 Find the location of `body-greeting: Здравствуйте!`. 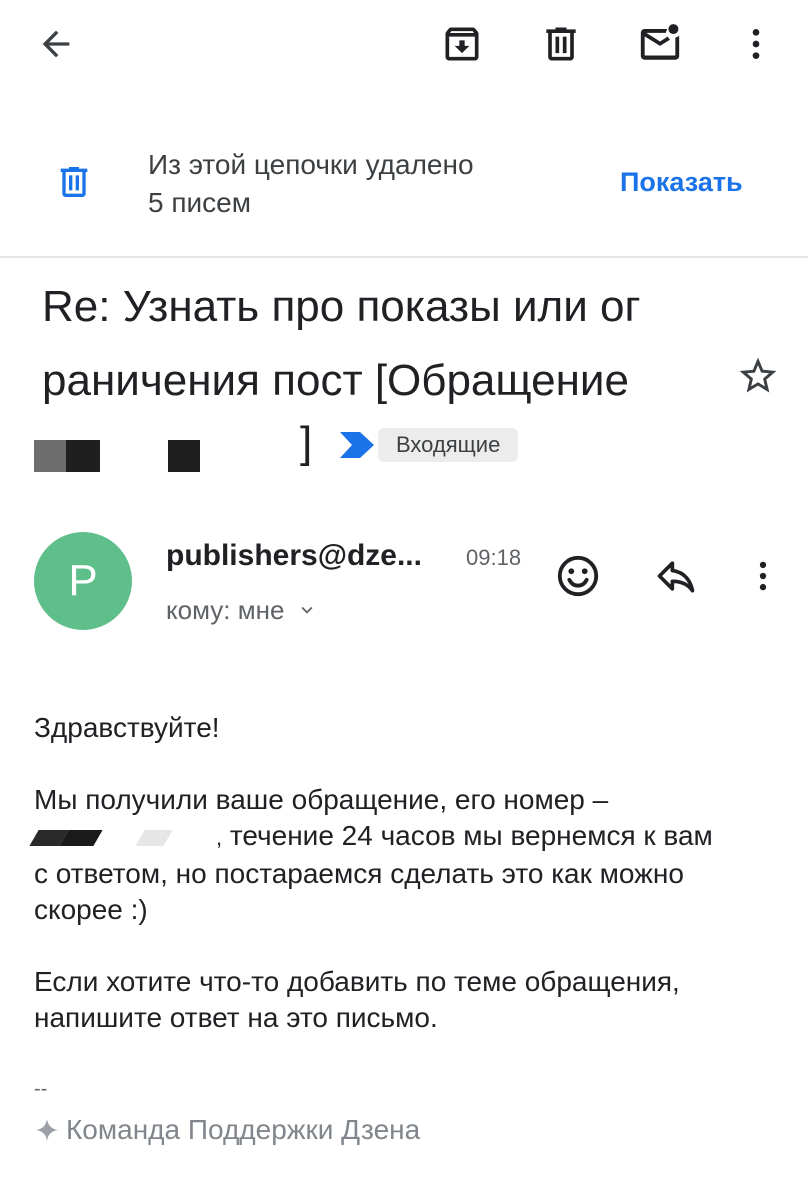

body-greeting: Здравствуйте! is located at coordinates (127, 727).